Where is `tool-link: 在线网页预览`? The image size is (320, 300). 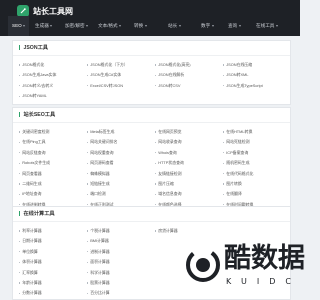 tool-link: 在线网页预览 is located at coordinates (188, 132).